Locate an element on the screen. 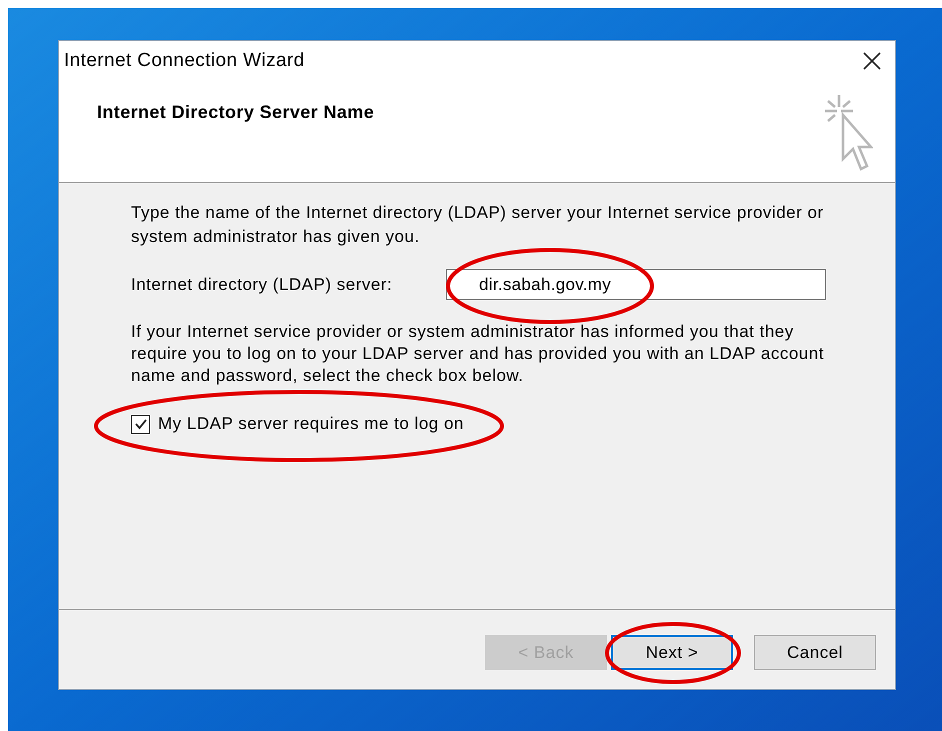  intro-text: Type the name of the Internet directory (LDAP) server your Internet service provider or system administrator has given you. is located at coordinates (478, 225).